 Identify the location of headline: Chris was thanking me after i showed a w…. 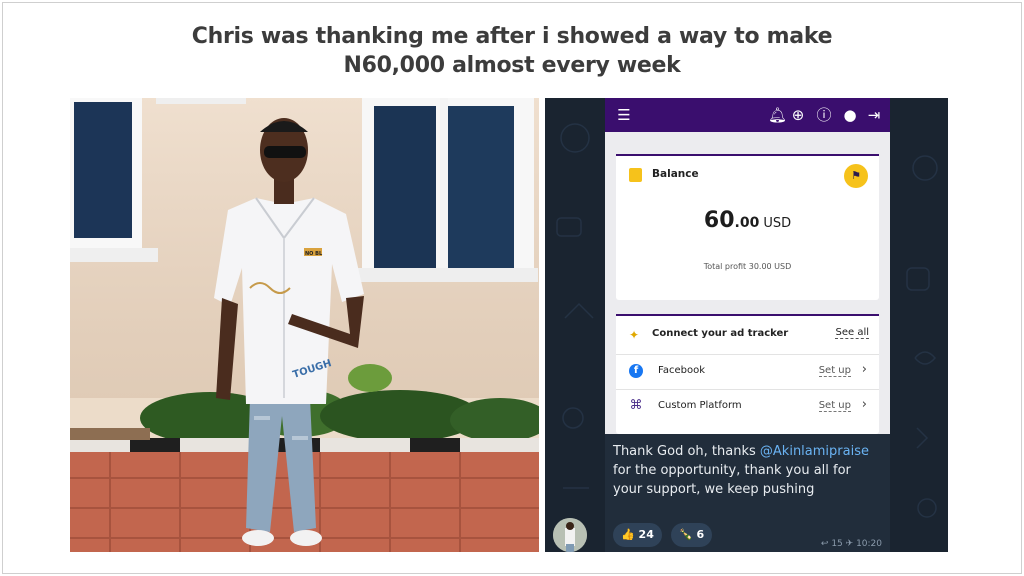
(512, 51).